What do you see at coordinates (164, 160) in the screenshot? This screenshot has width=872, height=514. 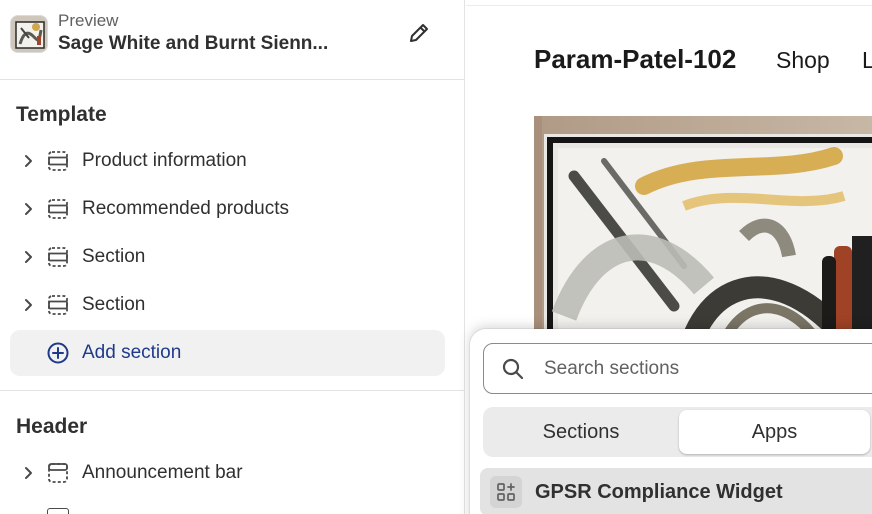 I see `tree-item-label: Product information` at bounding box center [164, 160].